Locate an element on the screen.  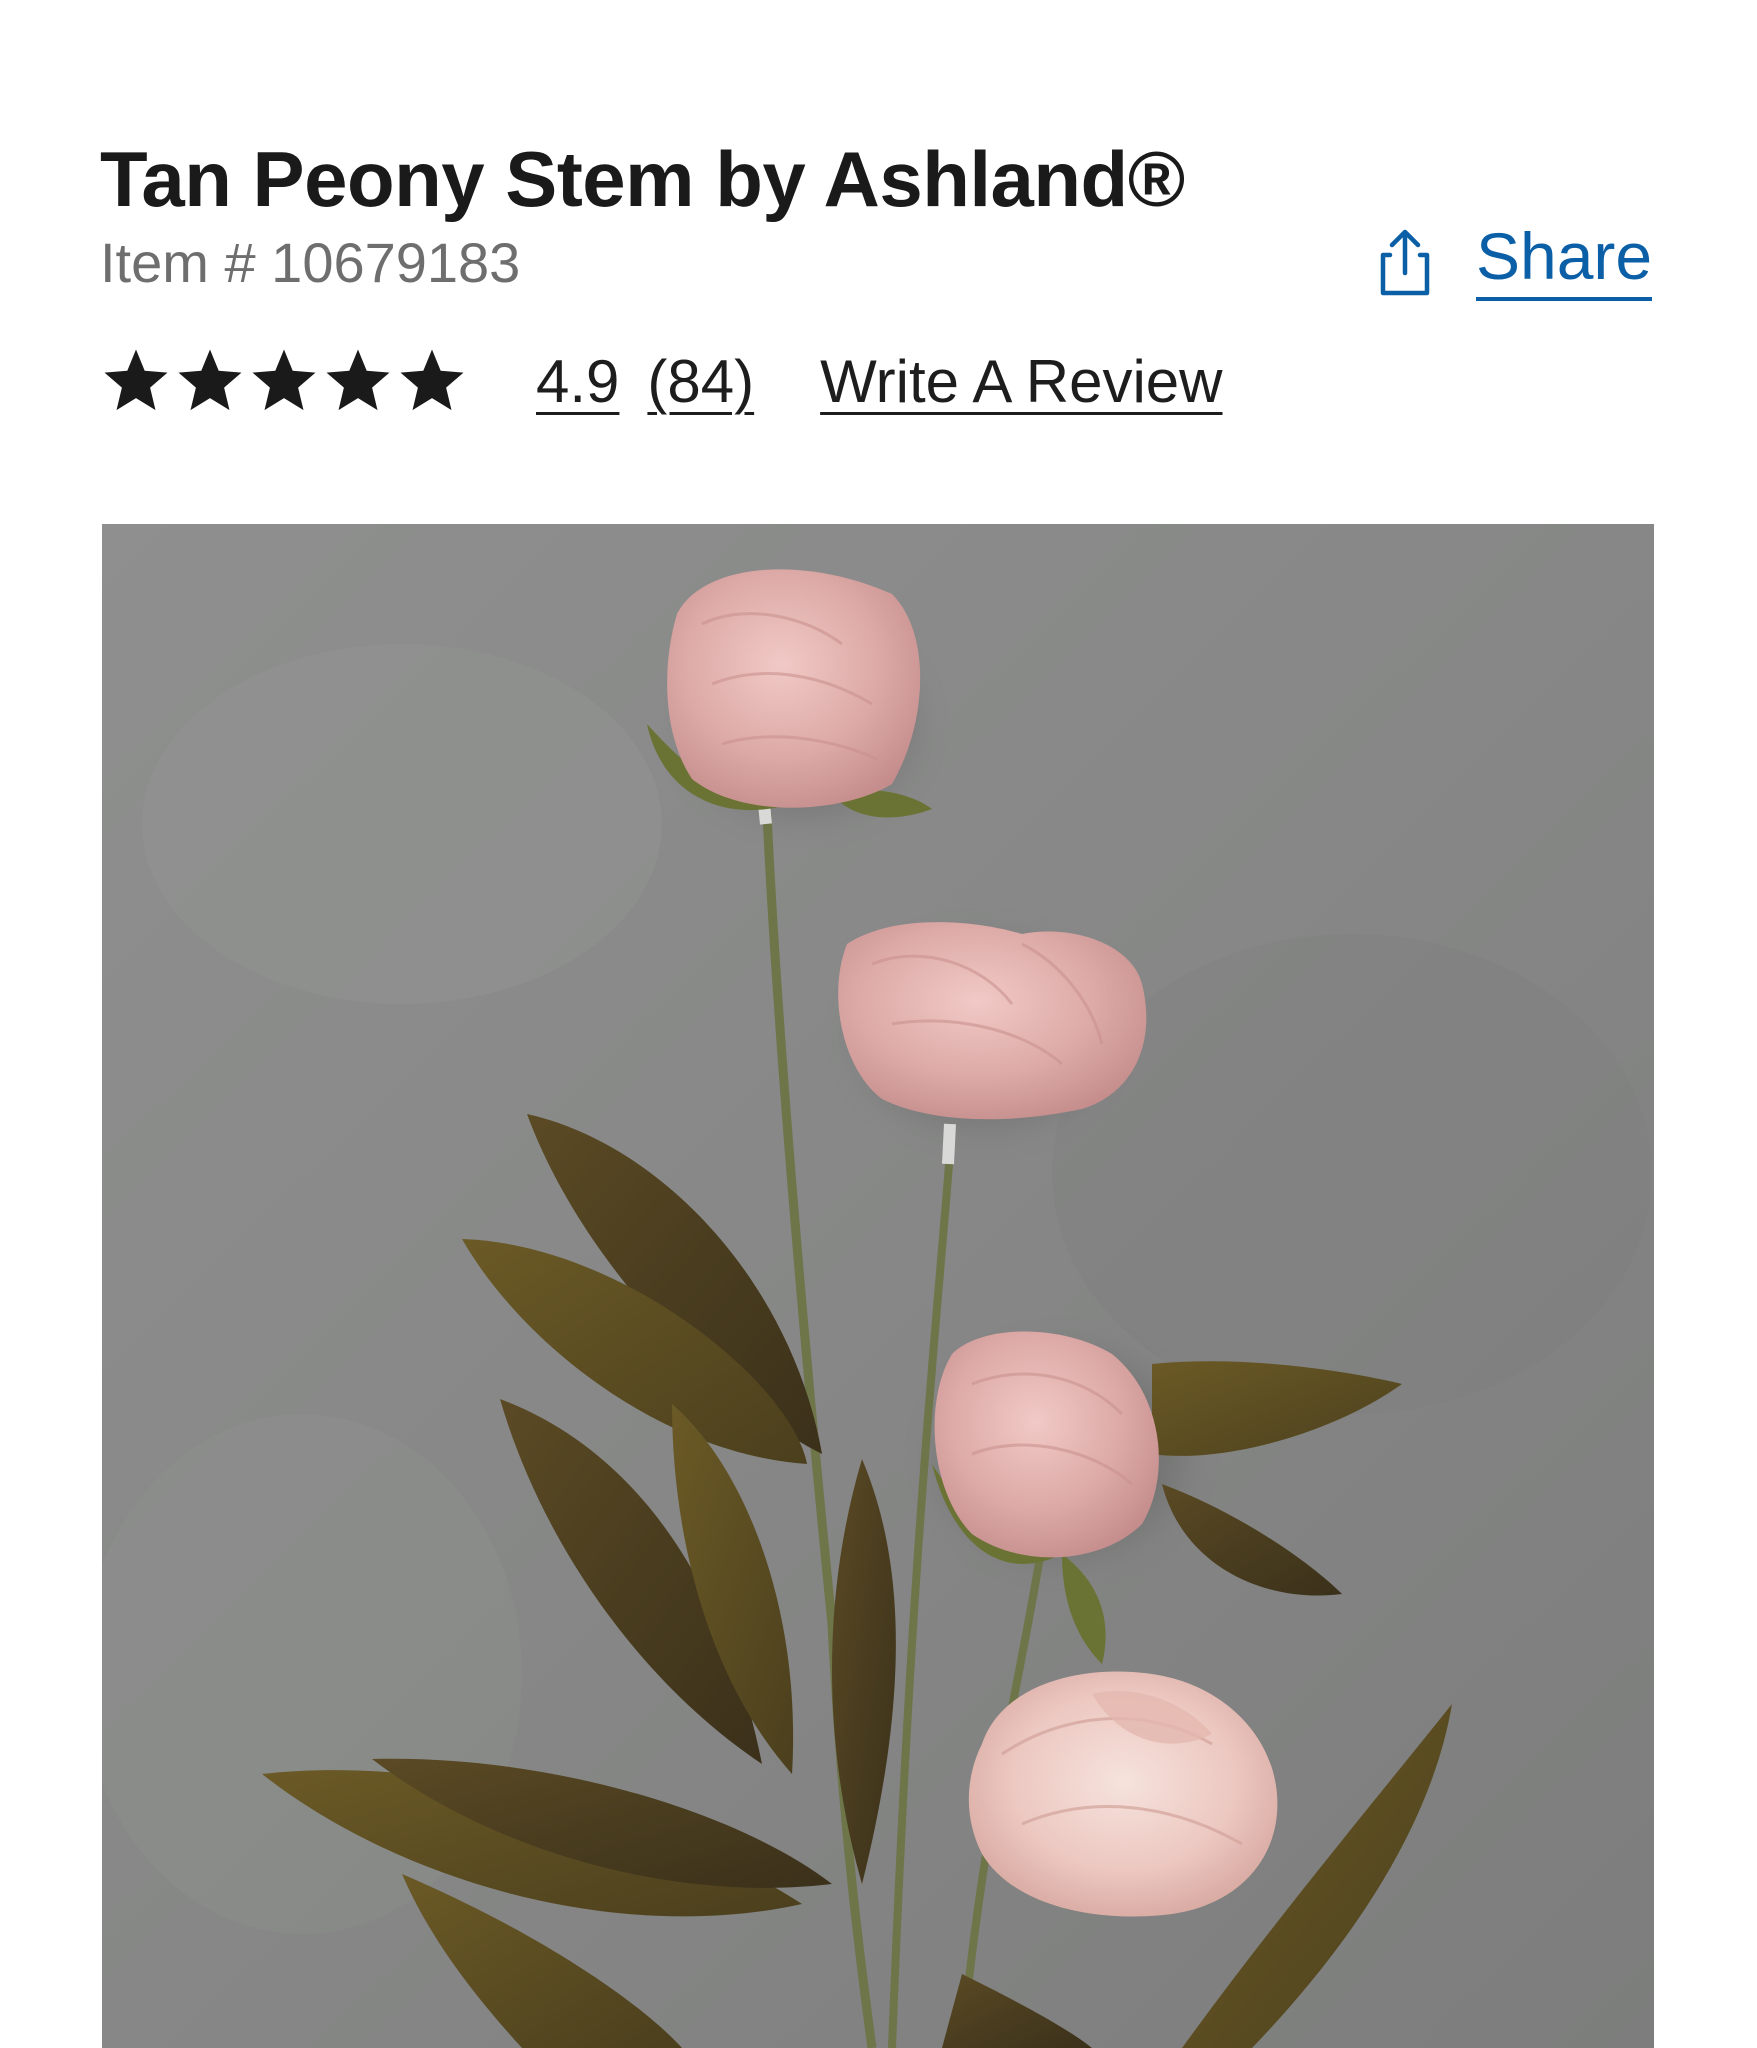
share-icon is located at coordinates (1405, 262).